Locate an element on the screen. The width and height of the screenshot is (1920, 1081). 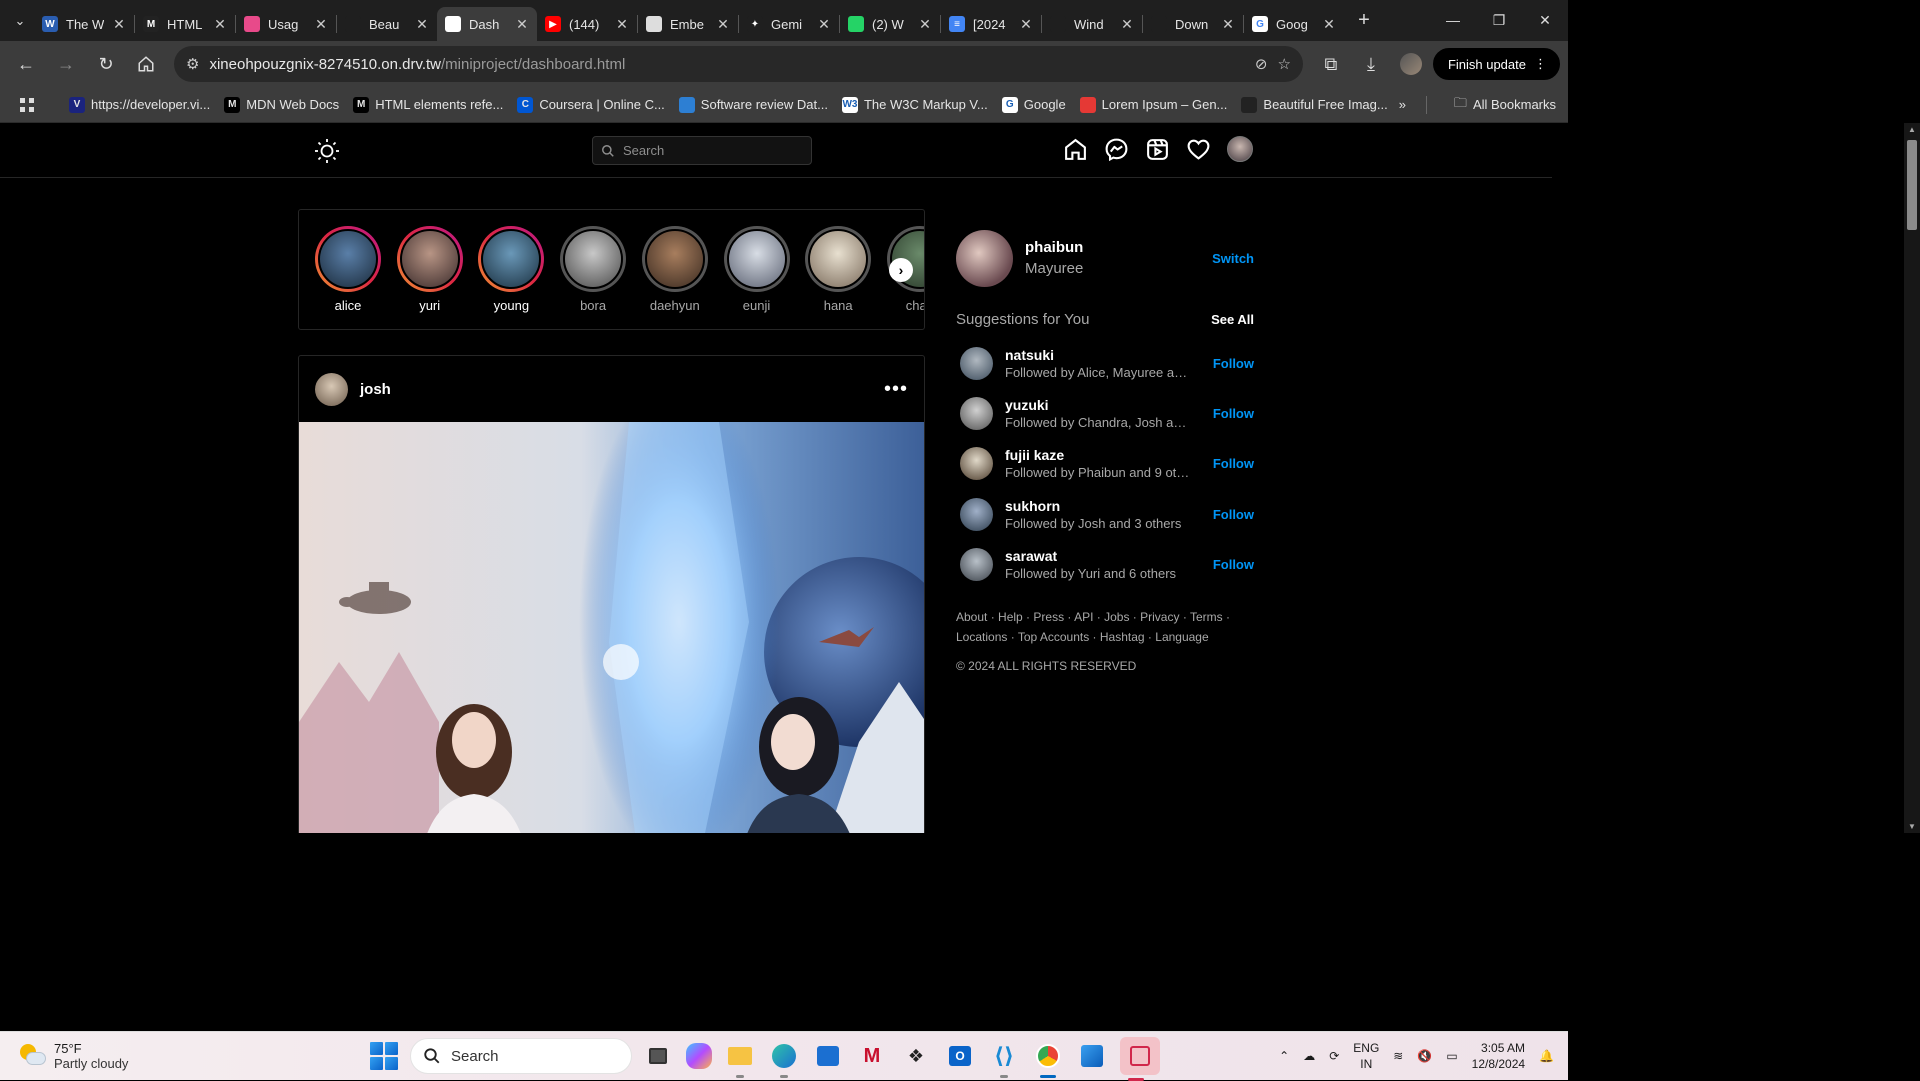
search-input is located at coordinates (713, 150).